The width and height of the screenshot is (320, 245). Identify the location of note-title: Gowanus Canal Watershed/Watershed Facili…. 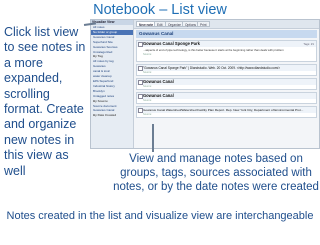
(226, 110).